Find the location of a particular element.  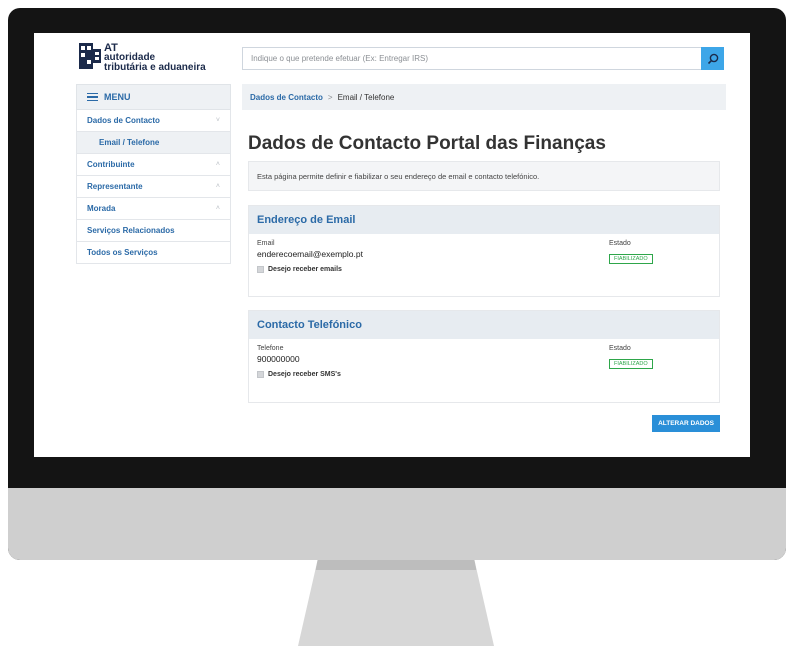

breadcrumb: Dados de Contacto > Email / Telefone is located at coordinates (484, 97).